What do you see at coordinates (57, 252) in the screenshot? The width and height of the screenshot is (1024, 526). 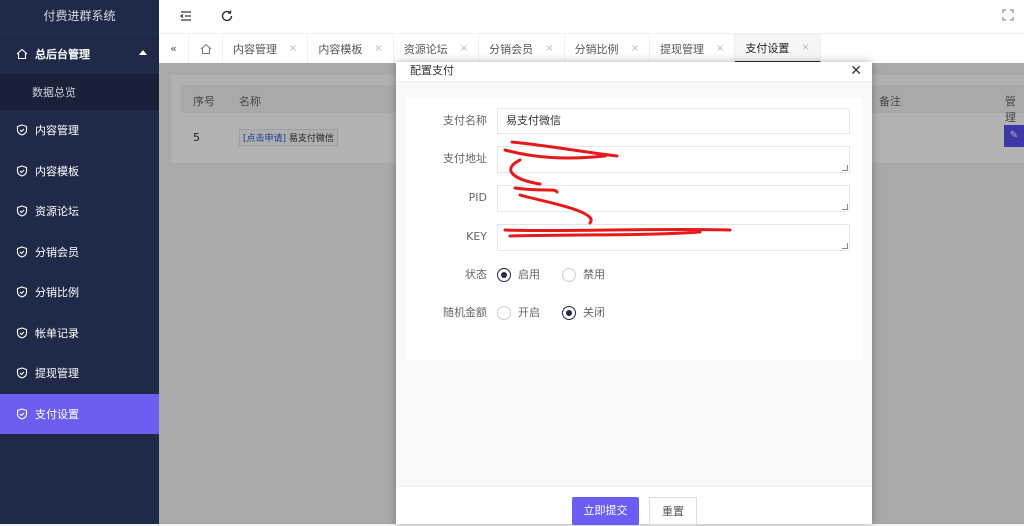 I see `sidebar-item-label: 分销会员` at bounding box center [57, 252].